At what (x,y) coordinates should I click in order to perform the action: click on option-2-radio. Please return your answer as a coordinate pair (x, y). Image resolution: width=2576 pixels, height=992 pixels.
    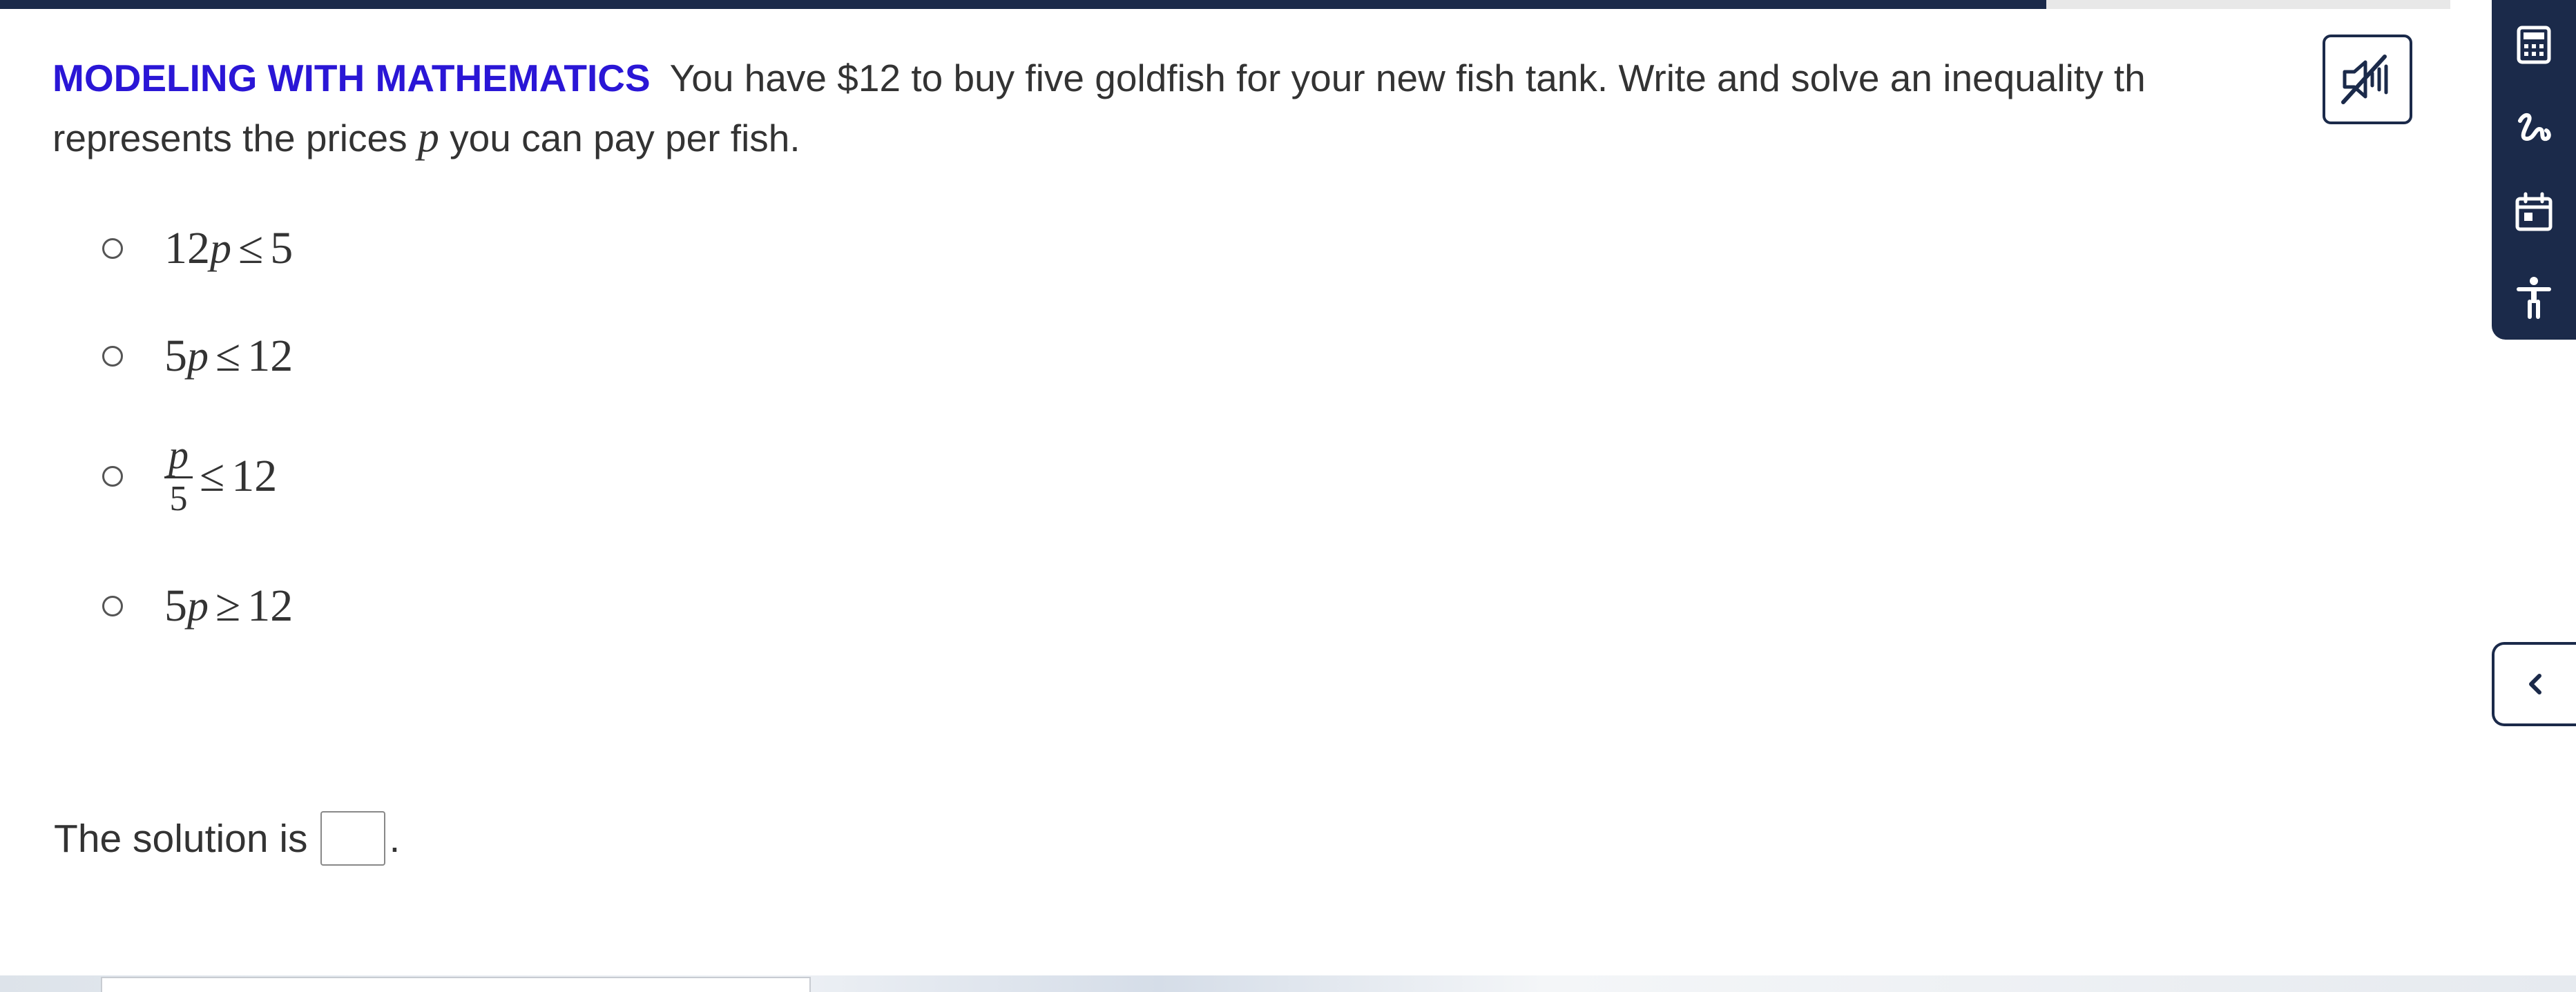
    Looking at the image, I should click on (112, 356).